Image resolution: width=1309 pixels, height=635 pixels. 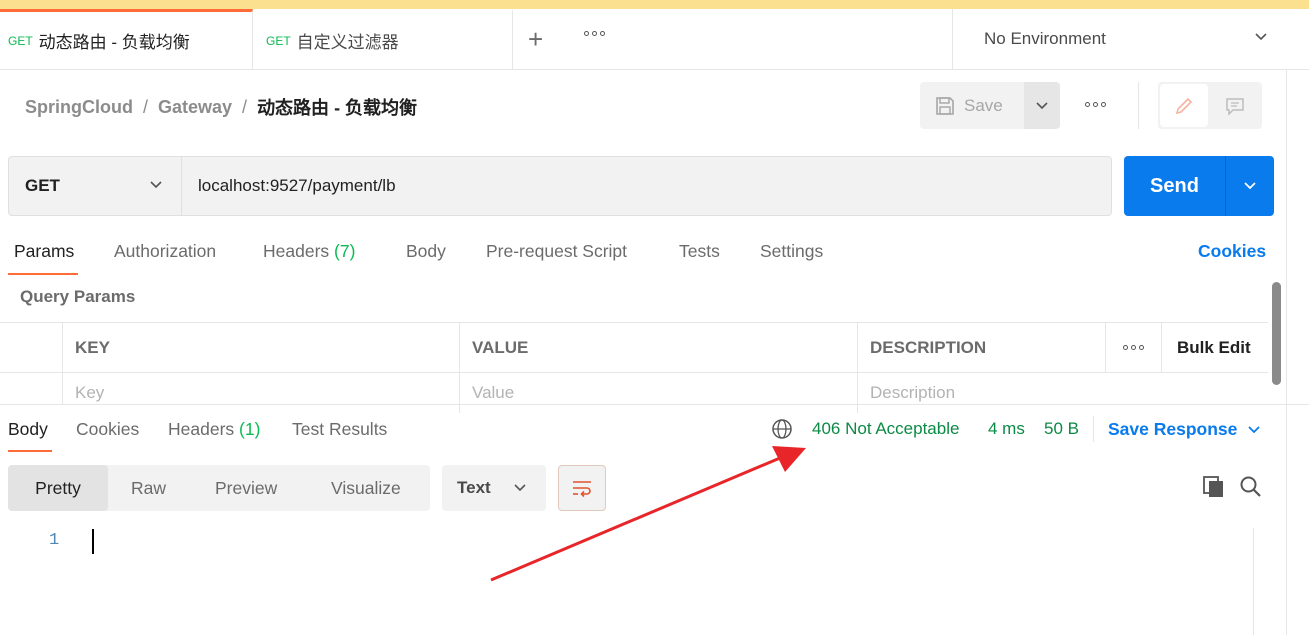 What do you see at coordinates (885, 429) in the screenshot?
I see `status-code: 406 Not Acceptable` at bounding box center [885, 429].